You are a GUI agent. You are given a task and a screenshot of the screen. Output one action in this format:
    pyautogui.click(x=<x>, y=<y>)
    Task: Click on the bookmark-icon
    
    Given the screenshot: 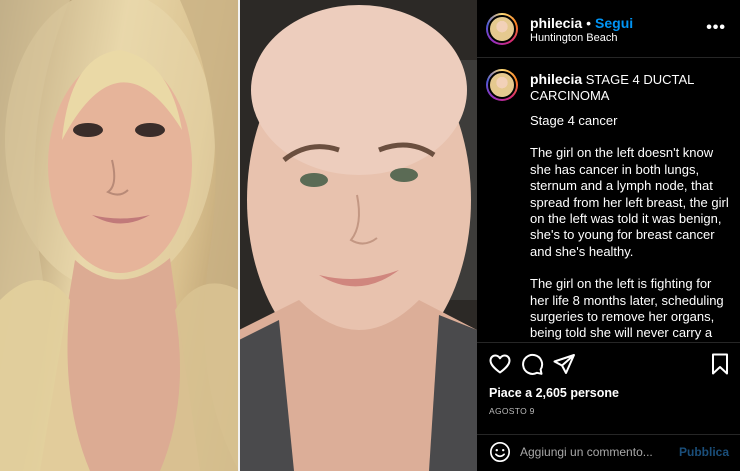 What is the action you would take?
    pyautogui.click(x=720, y=364)
    